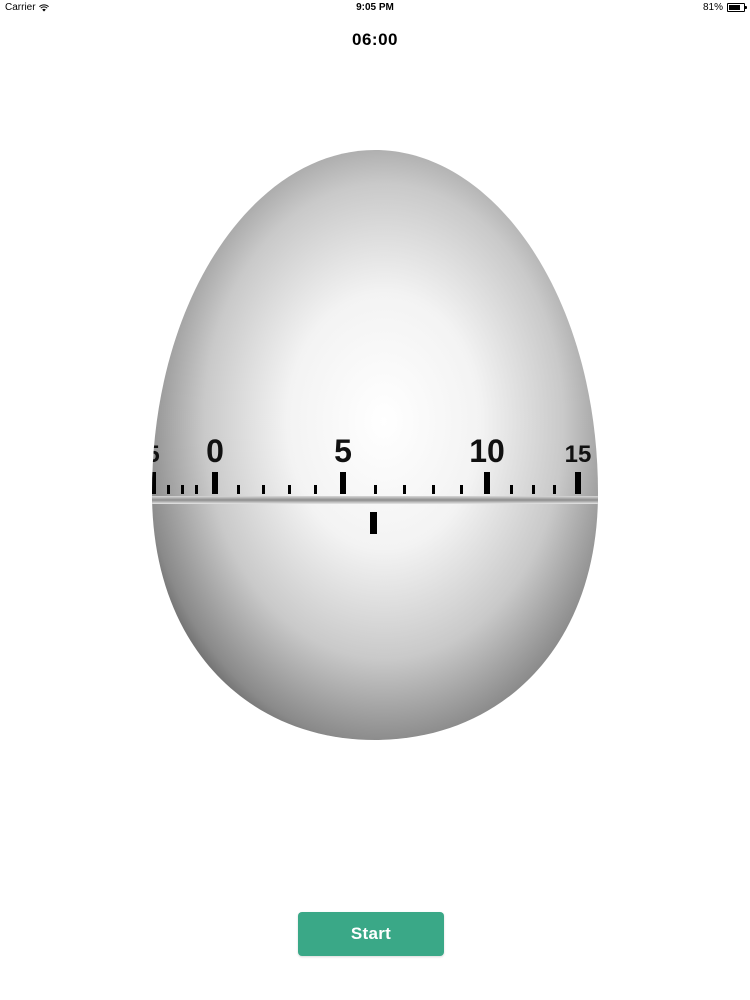 The height and width of the screenshot is (1000, 750). What do you see at coordinates (712, 7) in the screenshot?
I see `battery-percent: 81%` at bounding box center [712, 7].